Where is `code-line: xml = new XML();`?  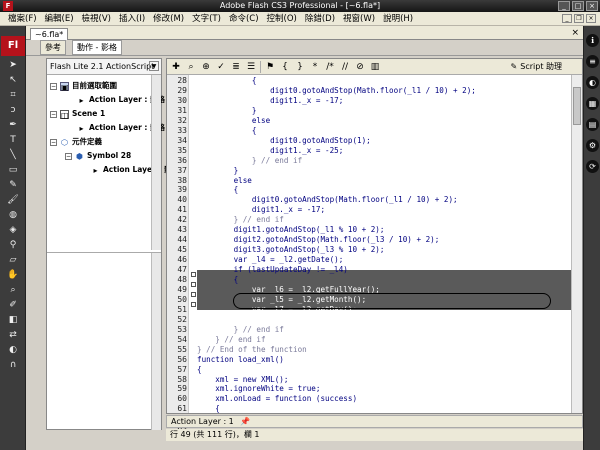
code-line: xml = new XML(); is located at coordinates (243, 379).